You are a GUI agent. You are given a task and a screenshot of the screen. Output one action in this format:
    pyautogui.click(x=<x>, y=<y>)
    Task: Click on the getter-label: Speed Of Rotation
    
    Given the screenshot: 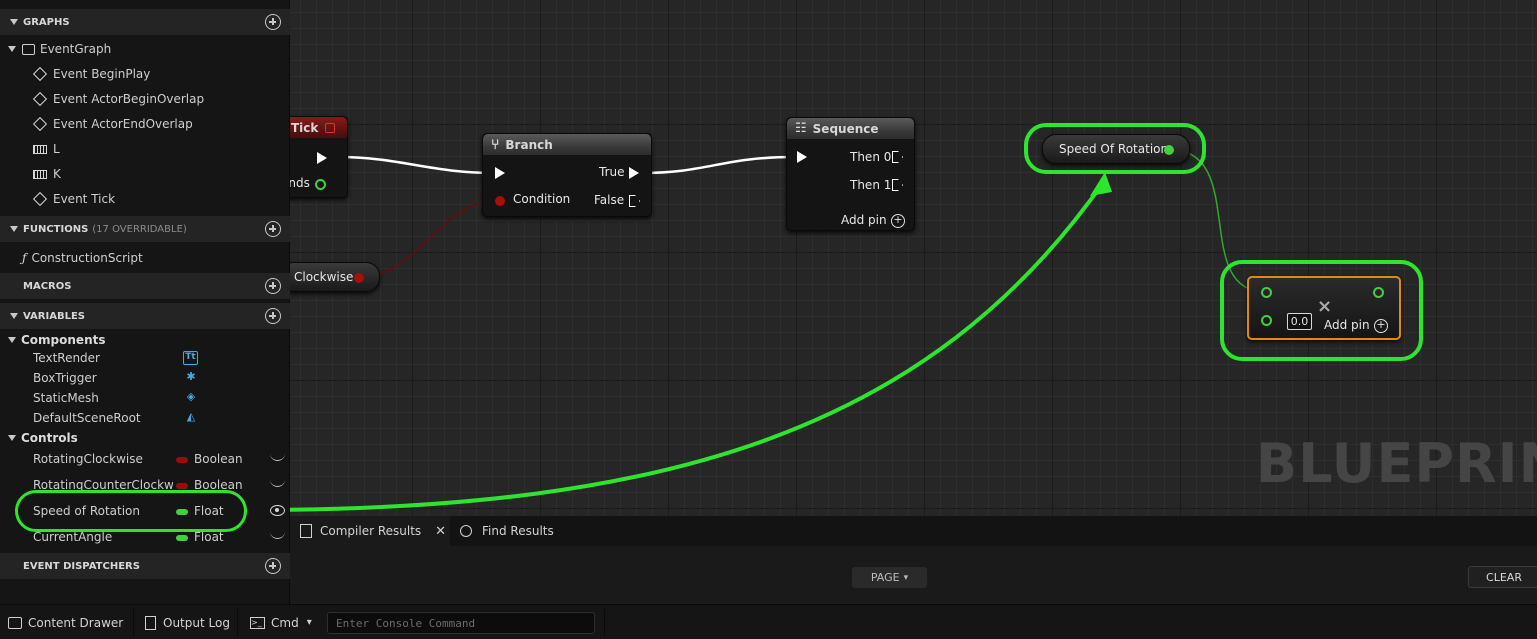 What is the action you would take?
    pyautogui.click(x=1114, y=149)
    